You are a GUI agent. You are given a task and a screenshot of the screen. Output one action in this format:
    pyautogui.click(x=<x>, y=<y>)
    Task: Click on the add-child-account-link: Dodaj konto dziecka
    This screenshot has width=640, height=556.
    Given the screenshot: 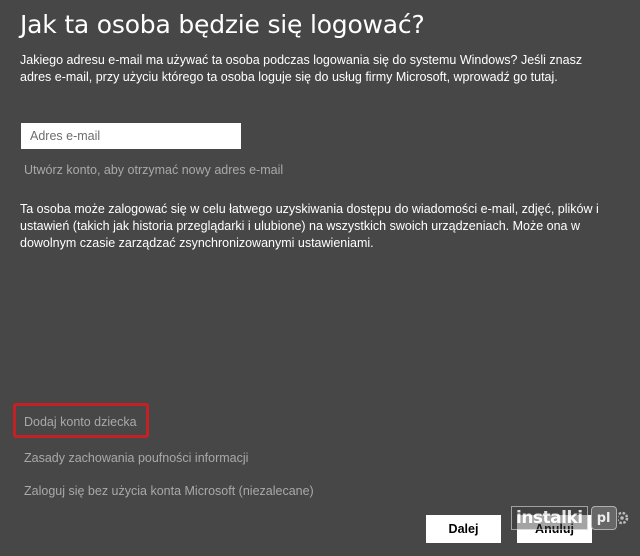 What is the action you would take?
    pyautogui.click(x=80, y=422)
    